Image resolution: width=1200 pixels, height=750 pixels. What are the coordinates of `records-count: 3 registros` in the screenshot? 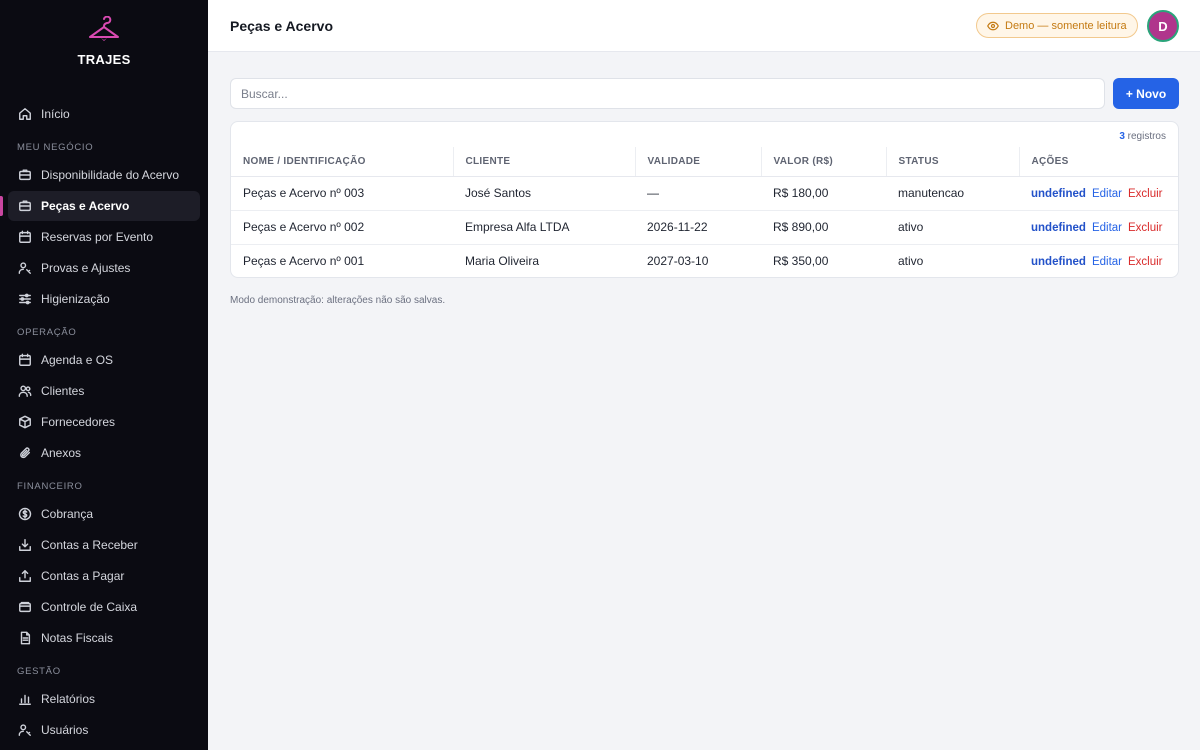 It's located at (1142, 136).